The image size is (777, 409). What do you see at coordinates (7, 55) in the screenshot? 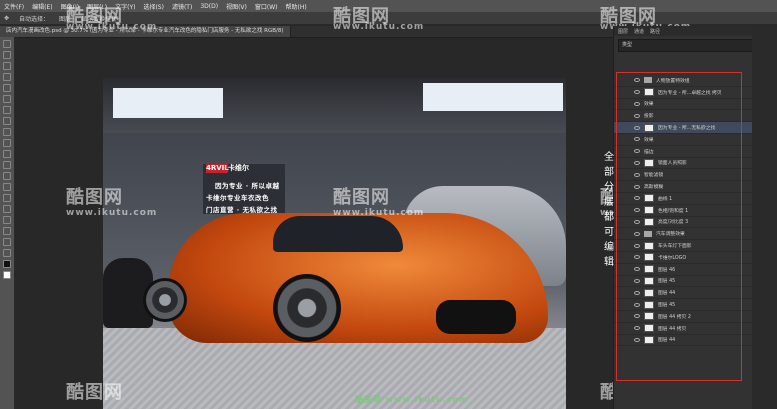
I see `marquee-icon` at bounding box center [7, 55].